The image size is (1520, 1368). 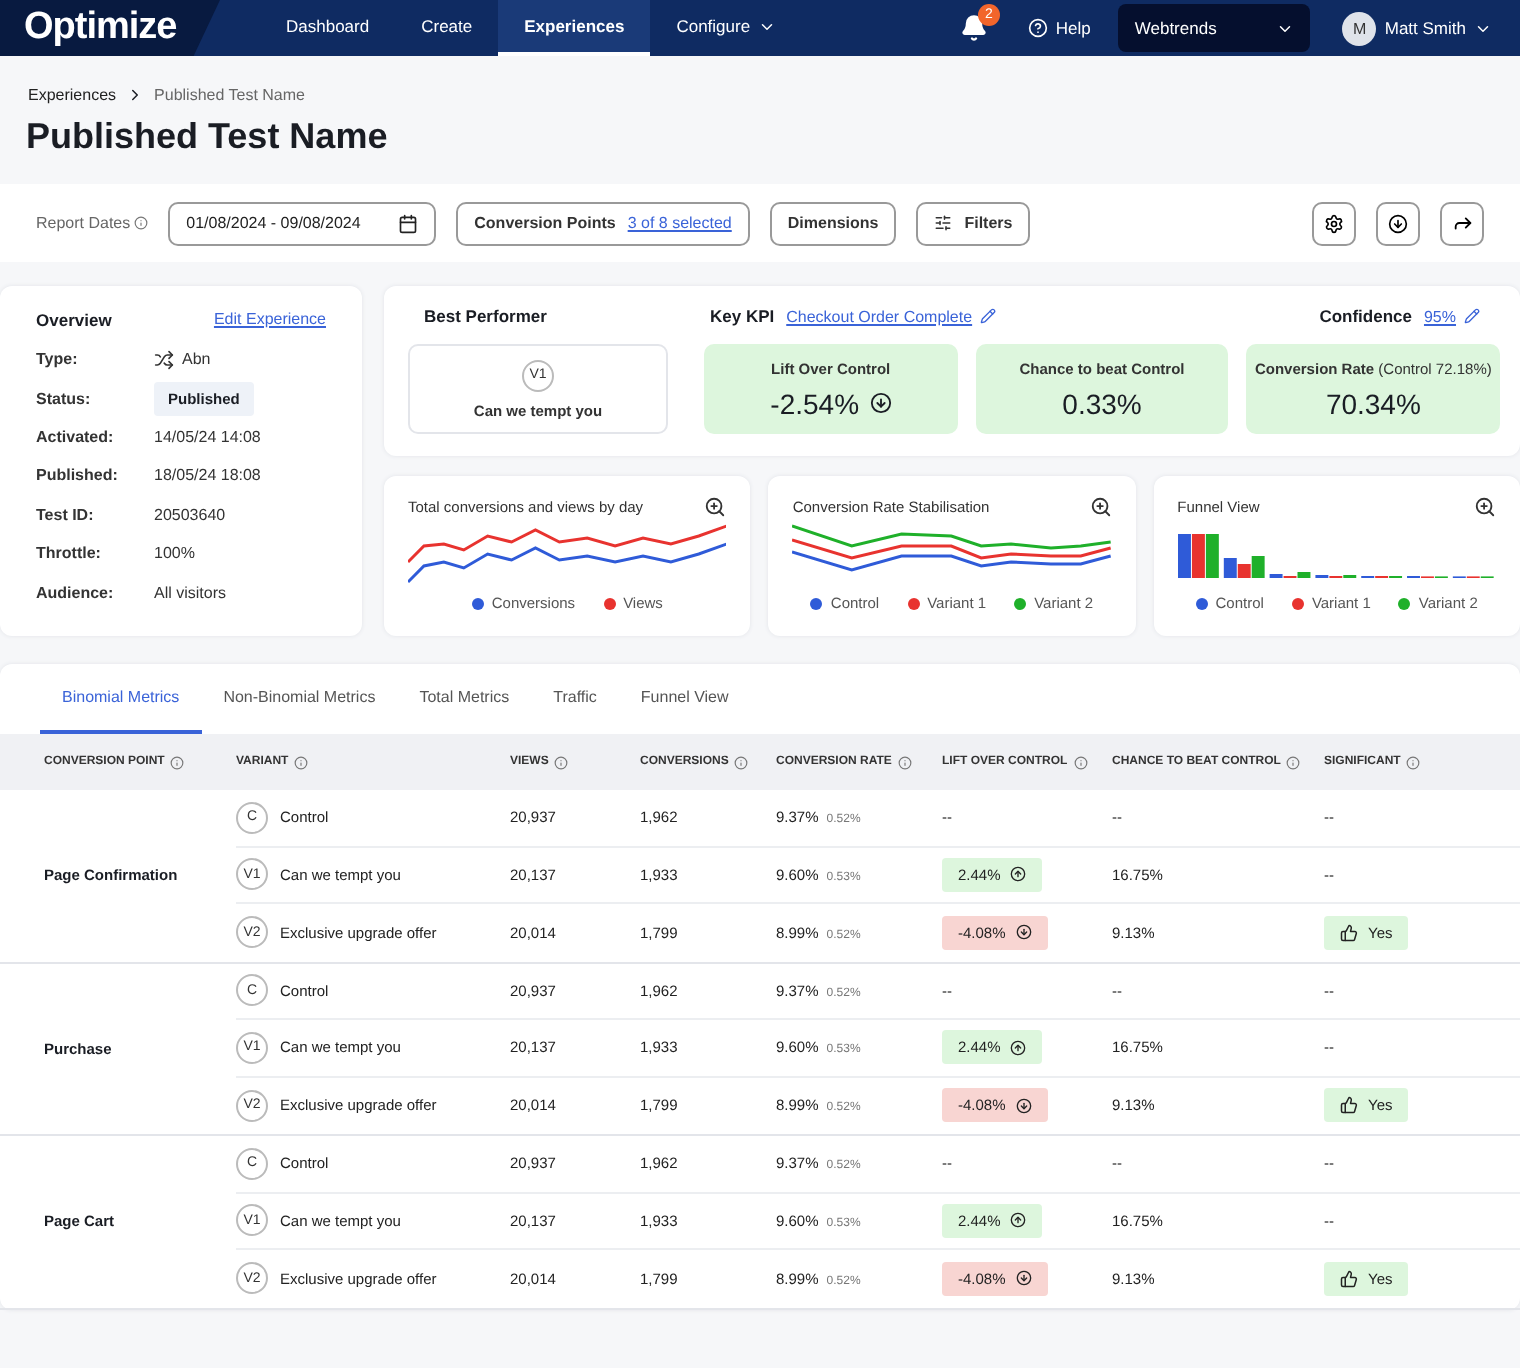 What do you see at coordinates (207, 475) in the screenshot?
I see `field-value: 18/05/24 18:08` at bounding box center [207, 475].